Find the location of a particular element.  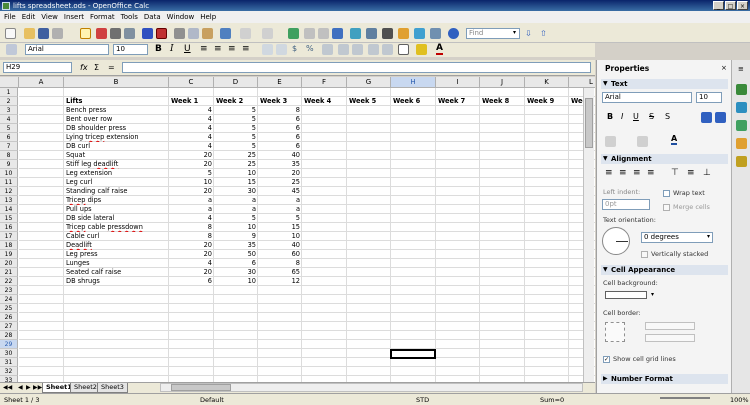

cell-background-dropdown-icon: ▾ is located at coordinates (652, 294).